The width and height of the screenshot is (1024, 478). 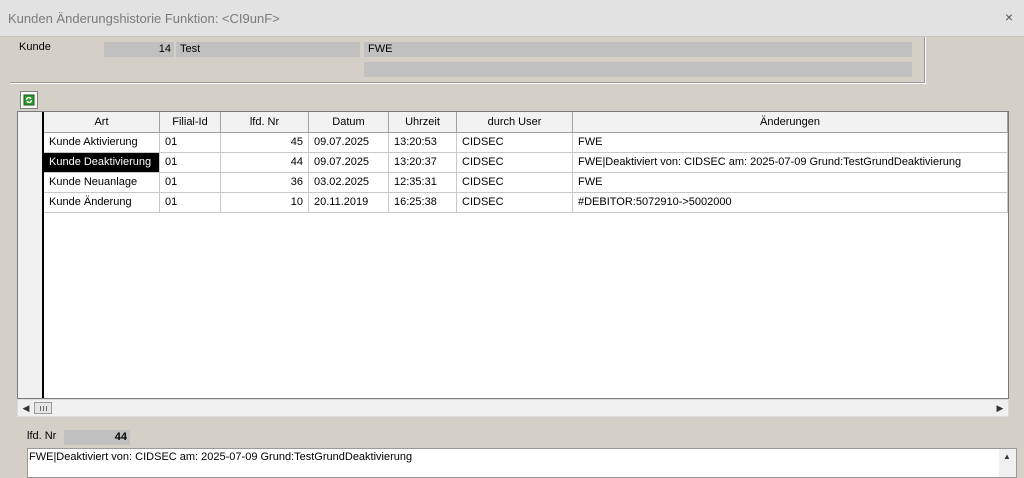 What do you see at coordinates (102, 143) in the screenshot?
I see `cell-art: Kunde Aktivierung` at bounding box center [102, 143].